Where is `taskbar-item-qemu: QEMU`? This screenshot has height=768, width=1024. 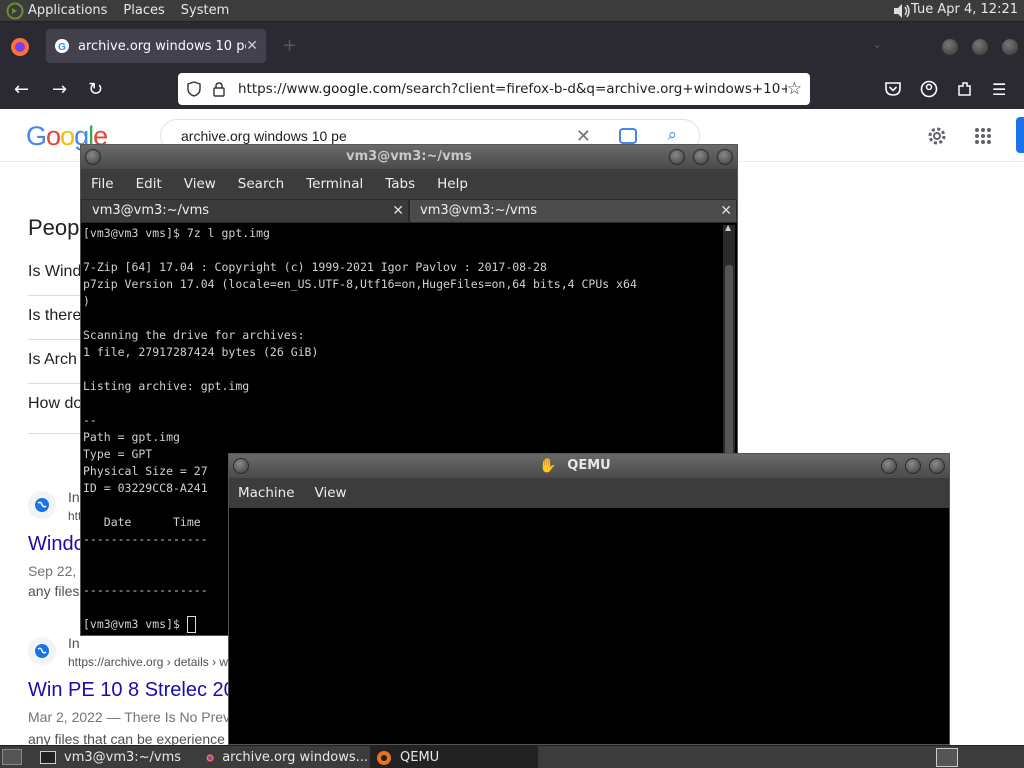 taskbar-item-qemu: QEMU is located at coordinates (454, 757).